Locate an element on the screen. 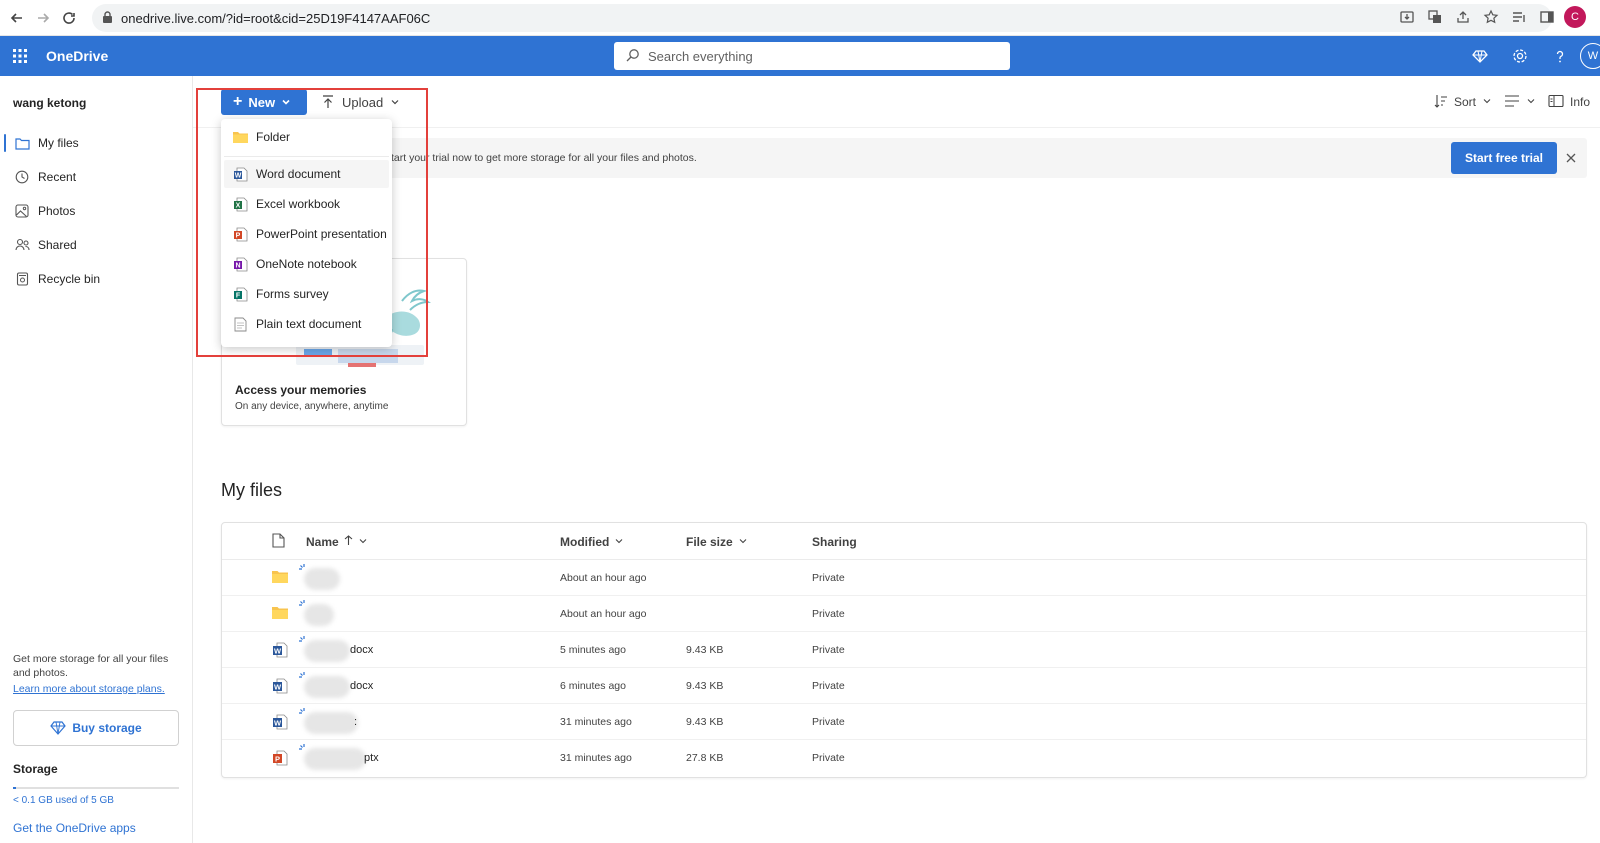 The width and height of the screenshot is (1600, 843). sort-ascending-icon is located at coordinates (348, 542).